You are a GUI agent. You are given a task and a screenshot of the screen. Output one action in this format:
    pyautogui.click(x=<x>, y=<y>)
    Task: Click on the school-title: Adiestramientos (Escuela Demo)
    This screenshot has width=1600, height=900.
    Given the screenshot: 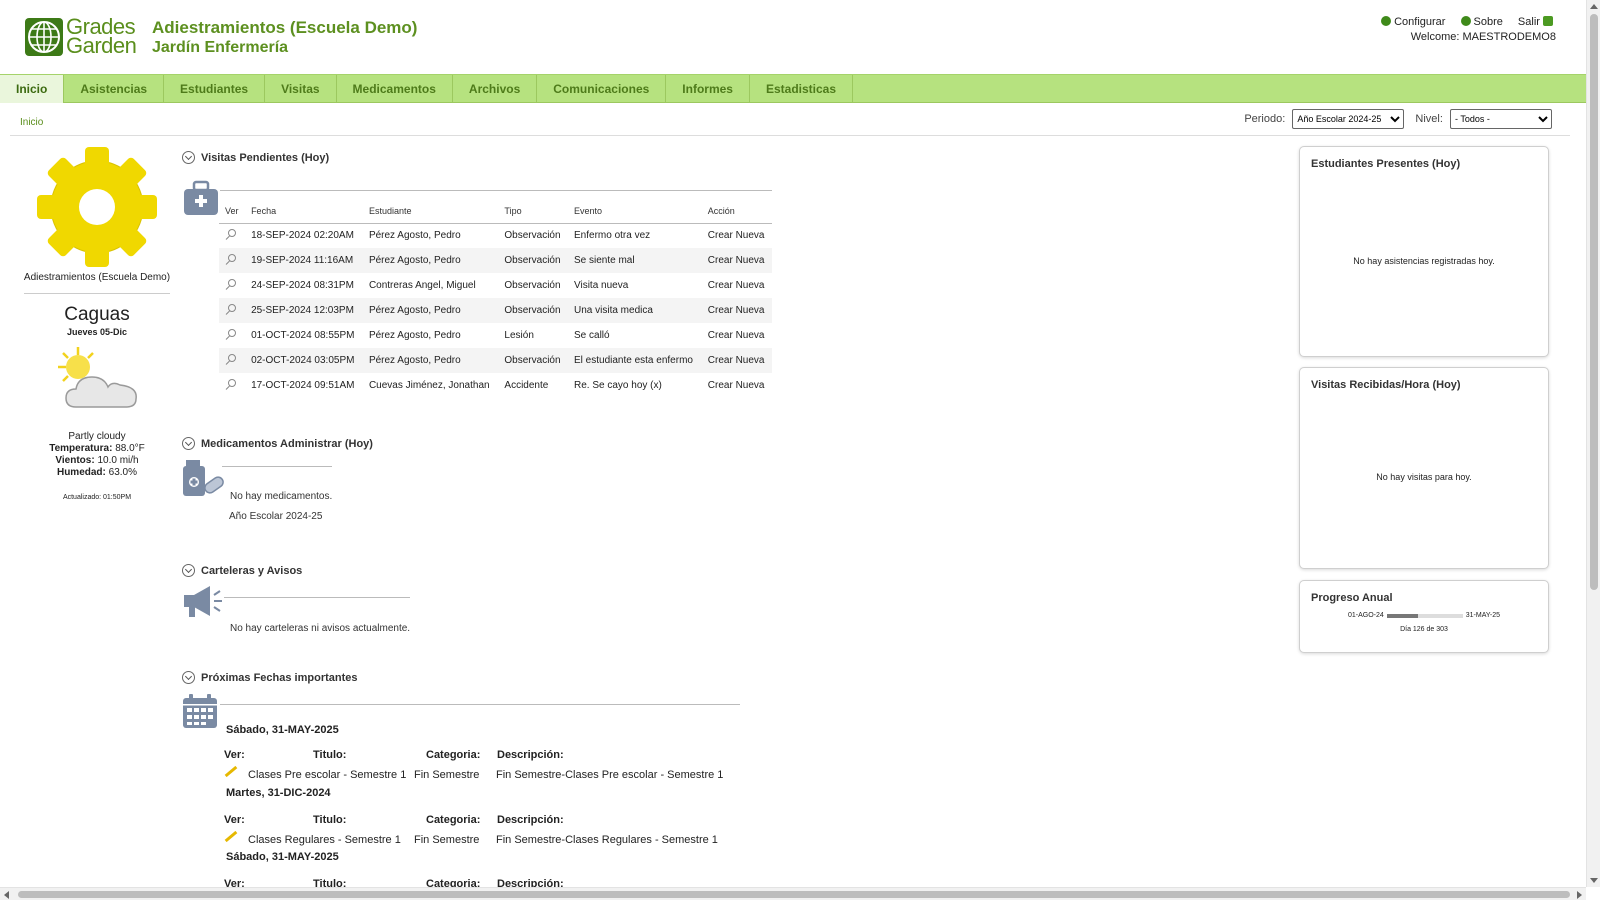 What is the action you would take?
    pyautogui.click(x=285, y=27)
    